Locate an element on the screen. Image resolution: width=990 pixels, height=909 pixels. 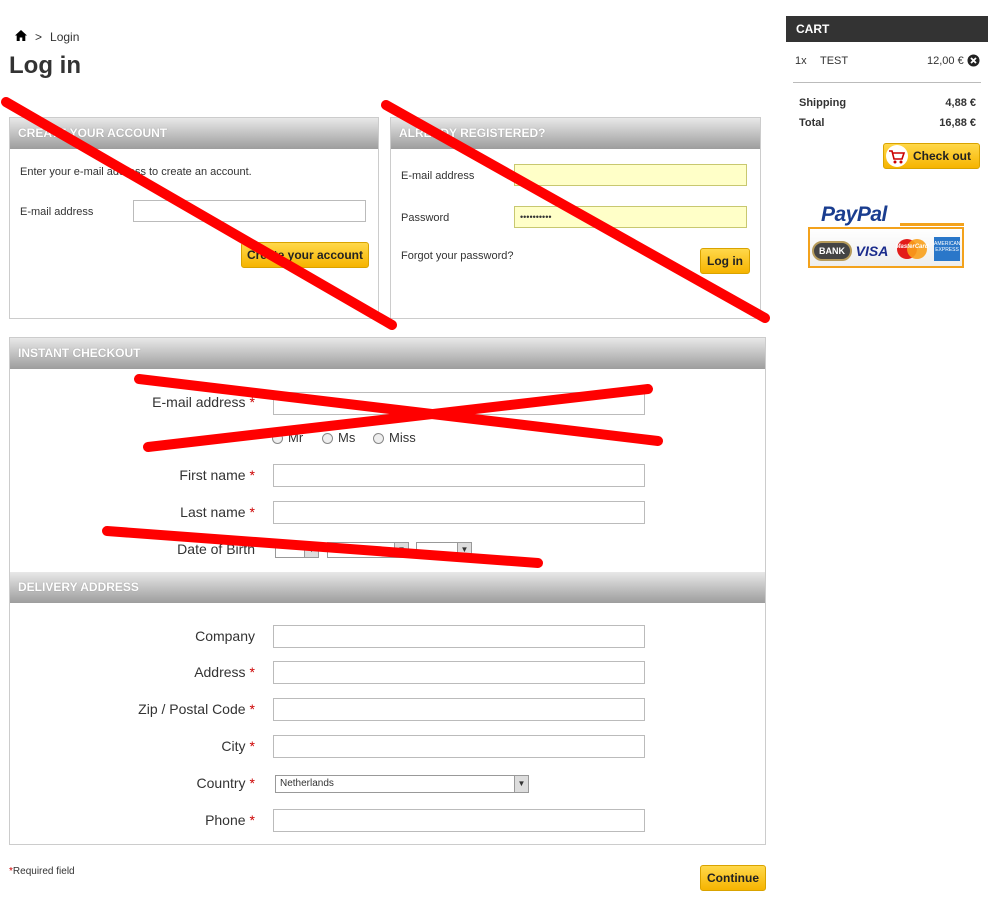
cart-item-qty: 1x is located at coordinates (801, 61).